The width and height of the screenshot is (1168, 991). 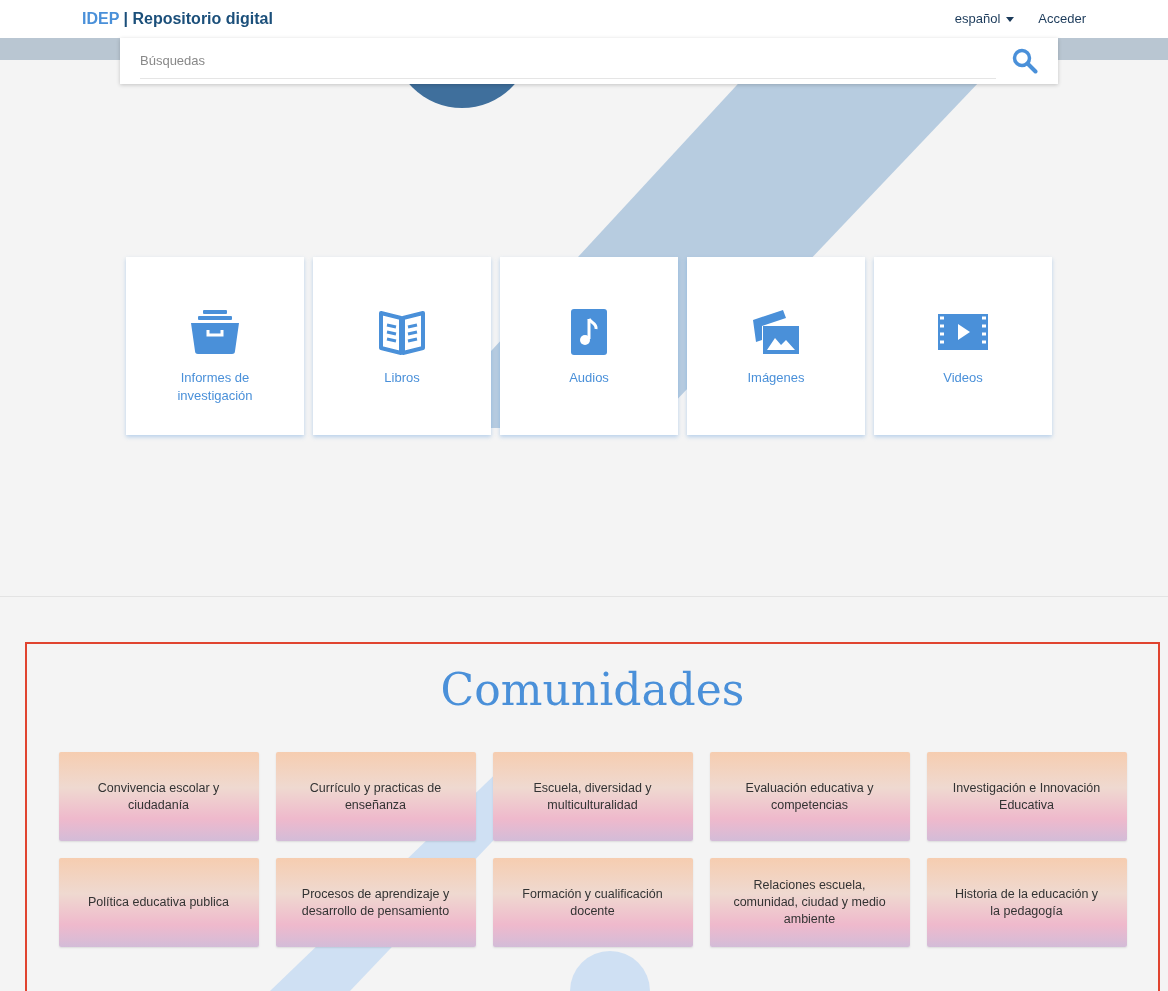 I want to click on section-heading: Comunidades, so click(x=592, y=690).